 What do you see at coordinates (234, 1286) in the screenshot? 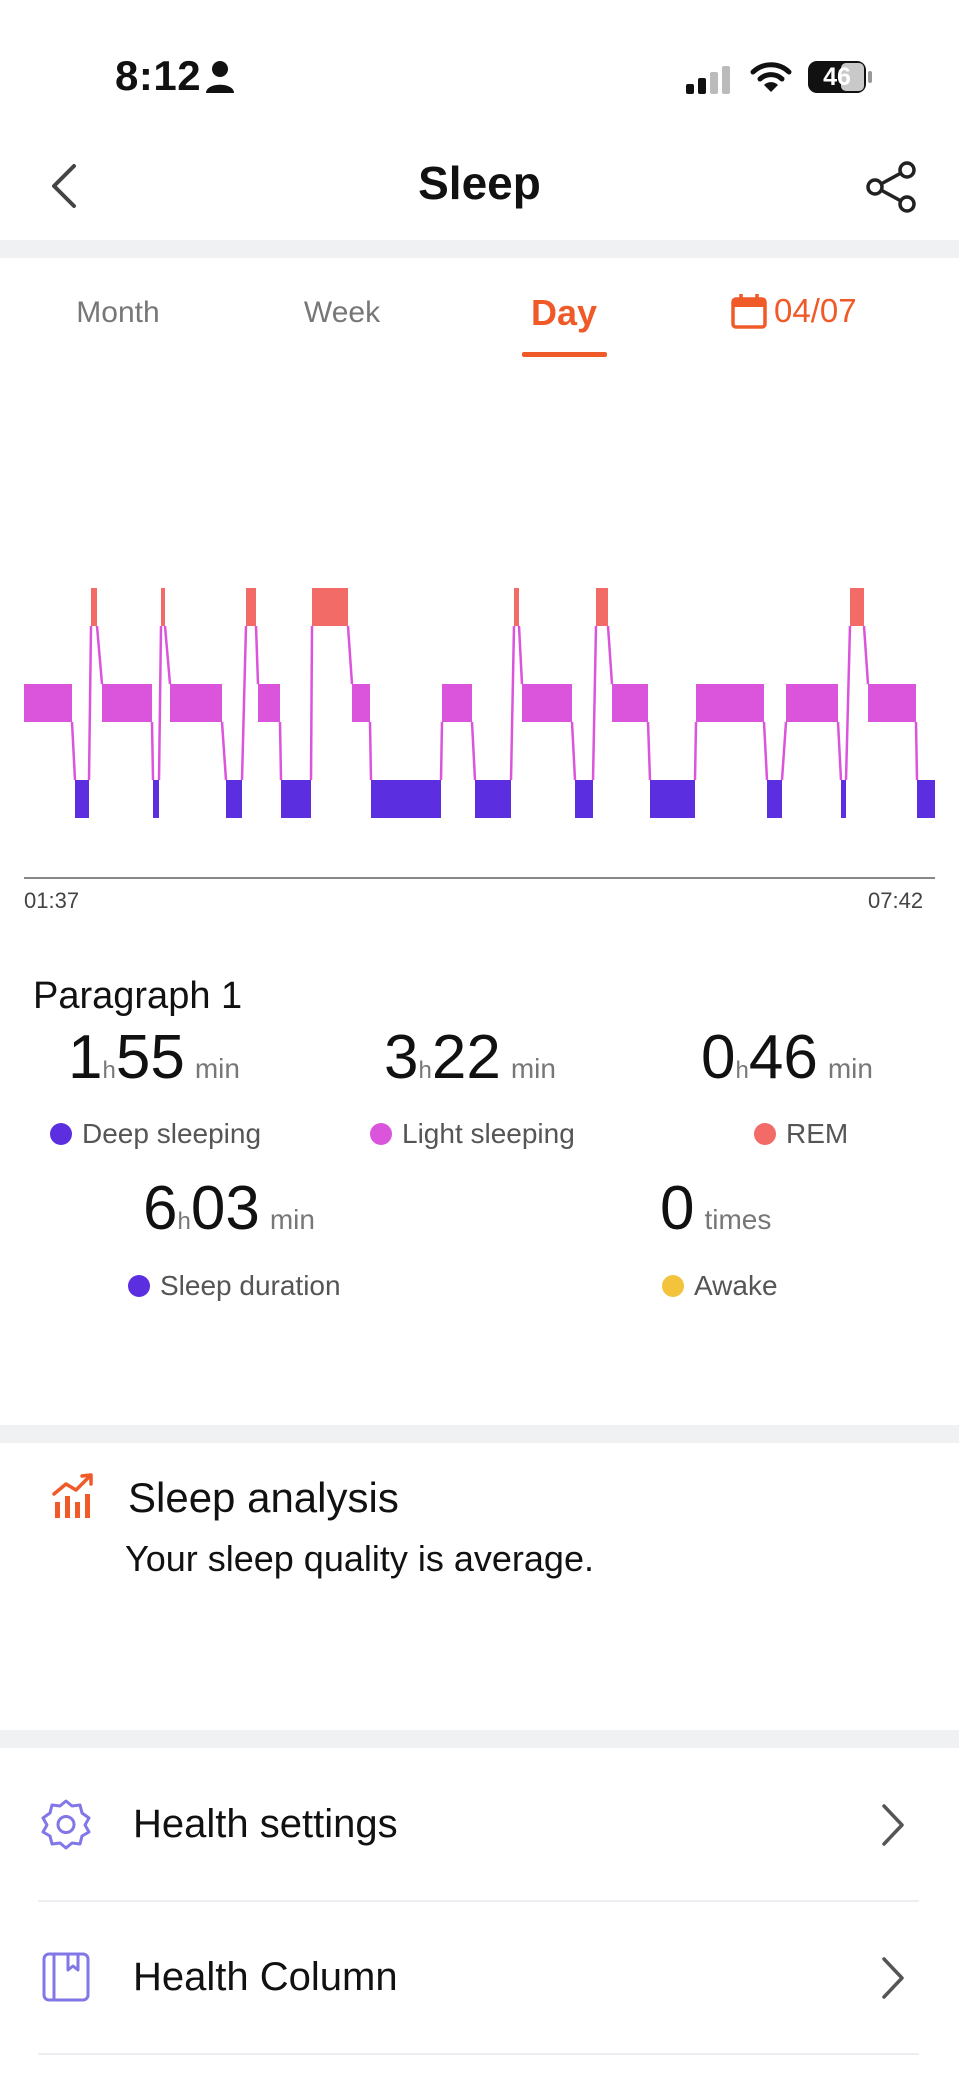
I see `legend-sleep-duration: Sleep duration` at bounding box center [234, 1286].